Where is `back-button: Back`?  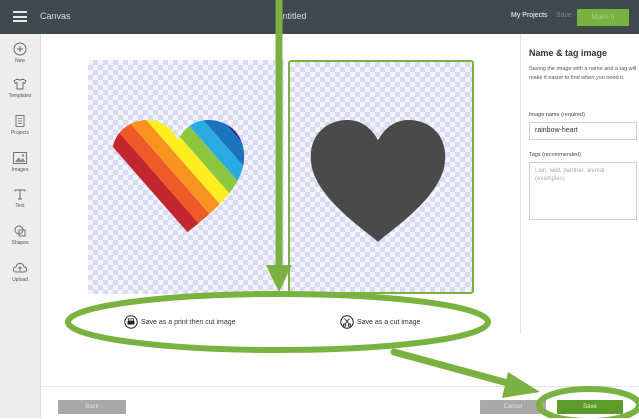 back-button: Back is located at coordinates (92, 407).